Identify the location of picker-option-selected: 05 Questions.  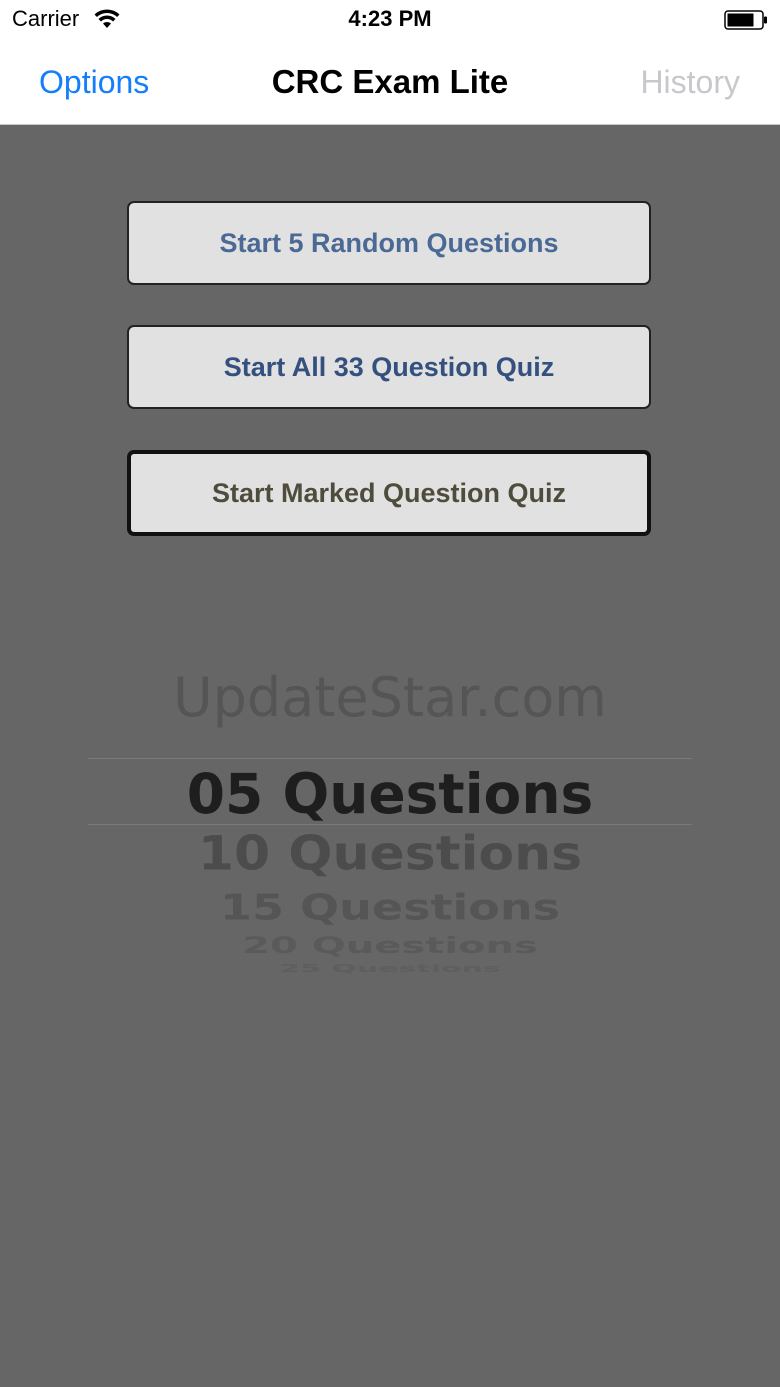
(390, 794).